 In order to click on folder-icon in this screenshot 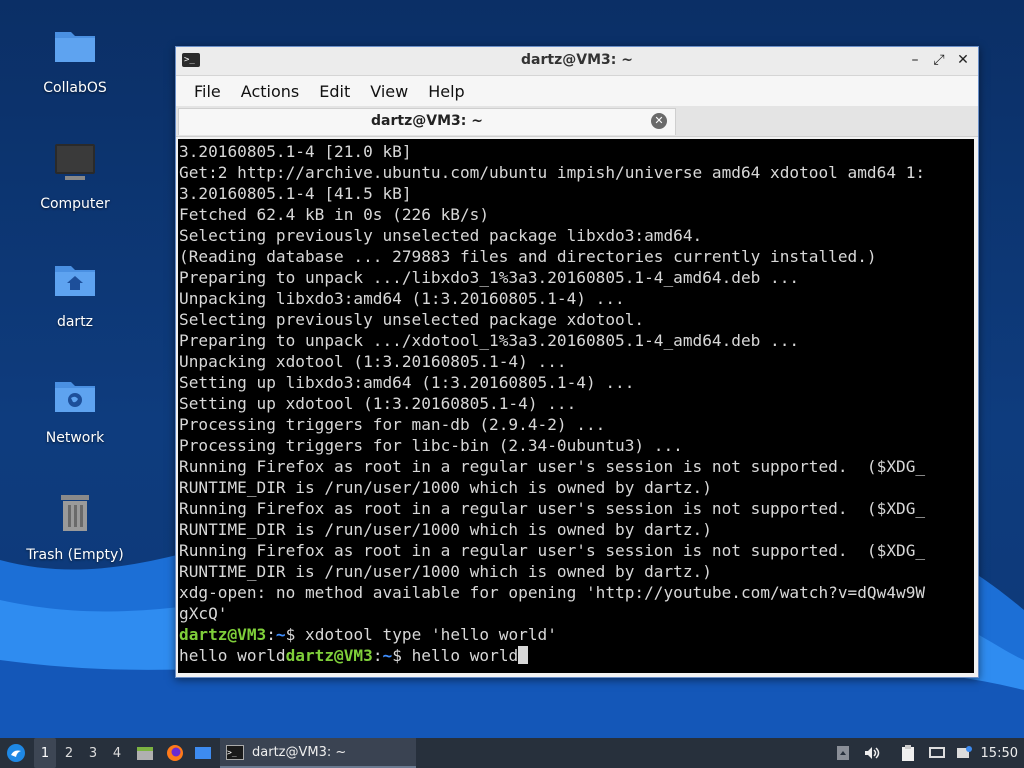, I will do `click(75, 47)`.